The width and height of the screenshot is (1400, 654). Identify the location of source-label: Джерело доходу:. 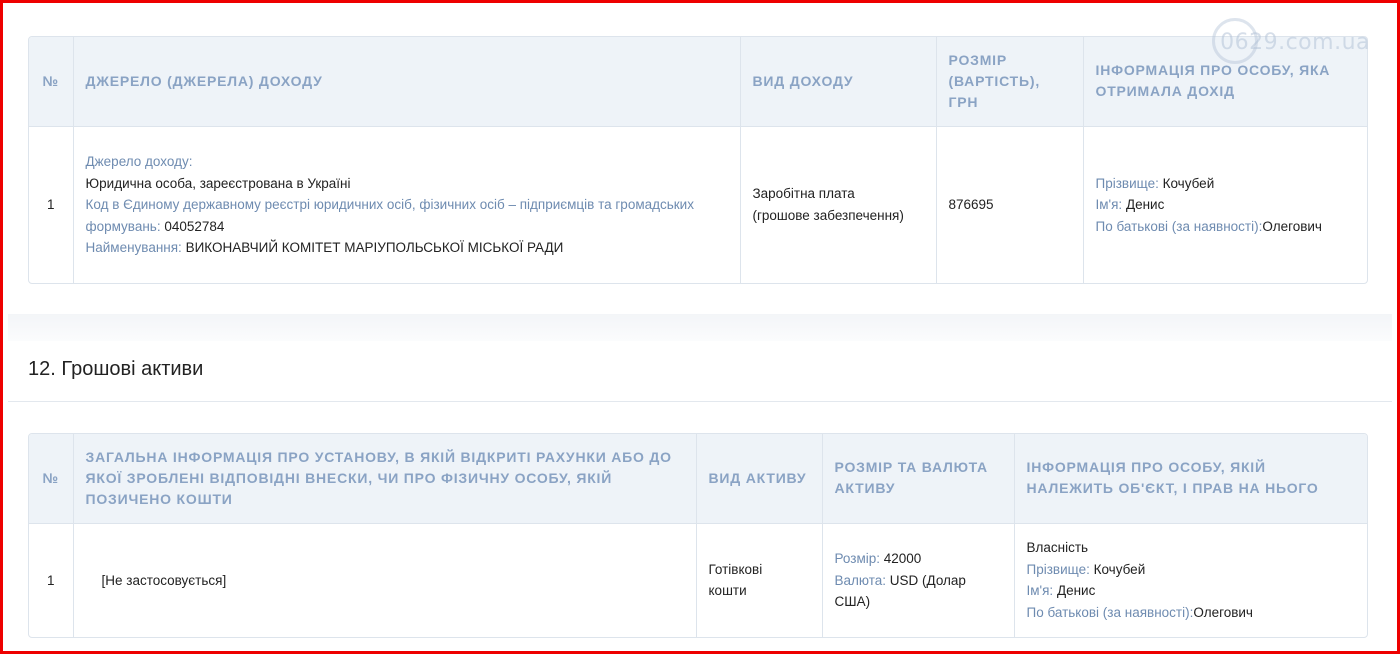
(139, 161).